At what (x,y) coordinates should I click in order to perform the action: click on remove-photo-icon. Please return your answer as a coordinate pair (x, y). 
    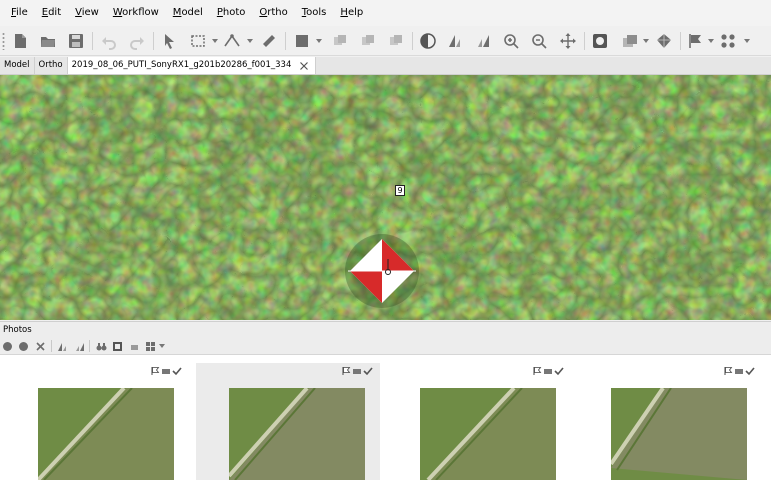
    Looking at the image, I should click on (23, 346).